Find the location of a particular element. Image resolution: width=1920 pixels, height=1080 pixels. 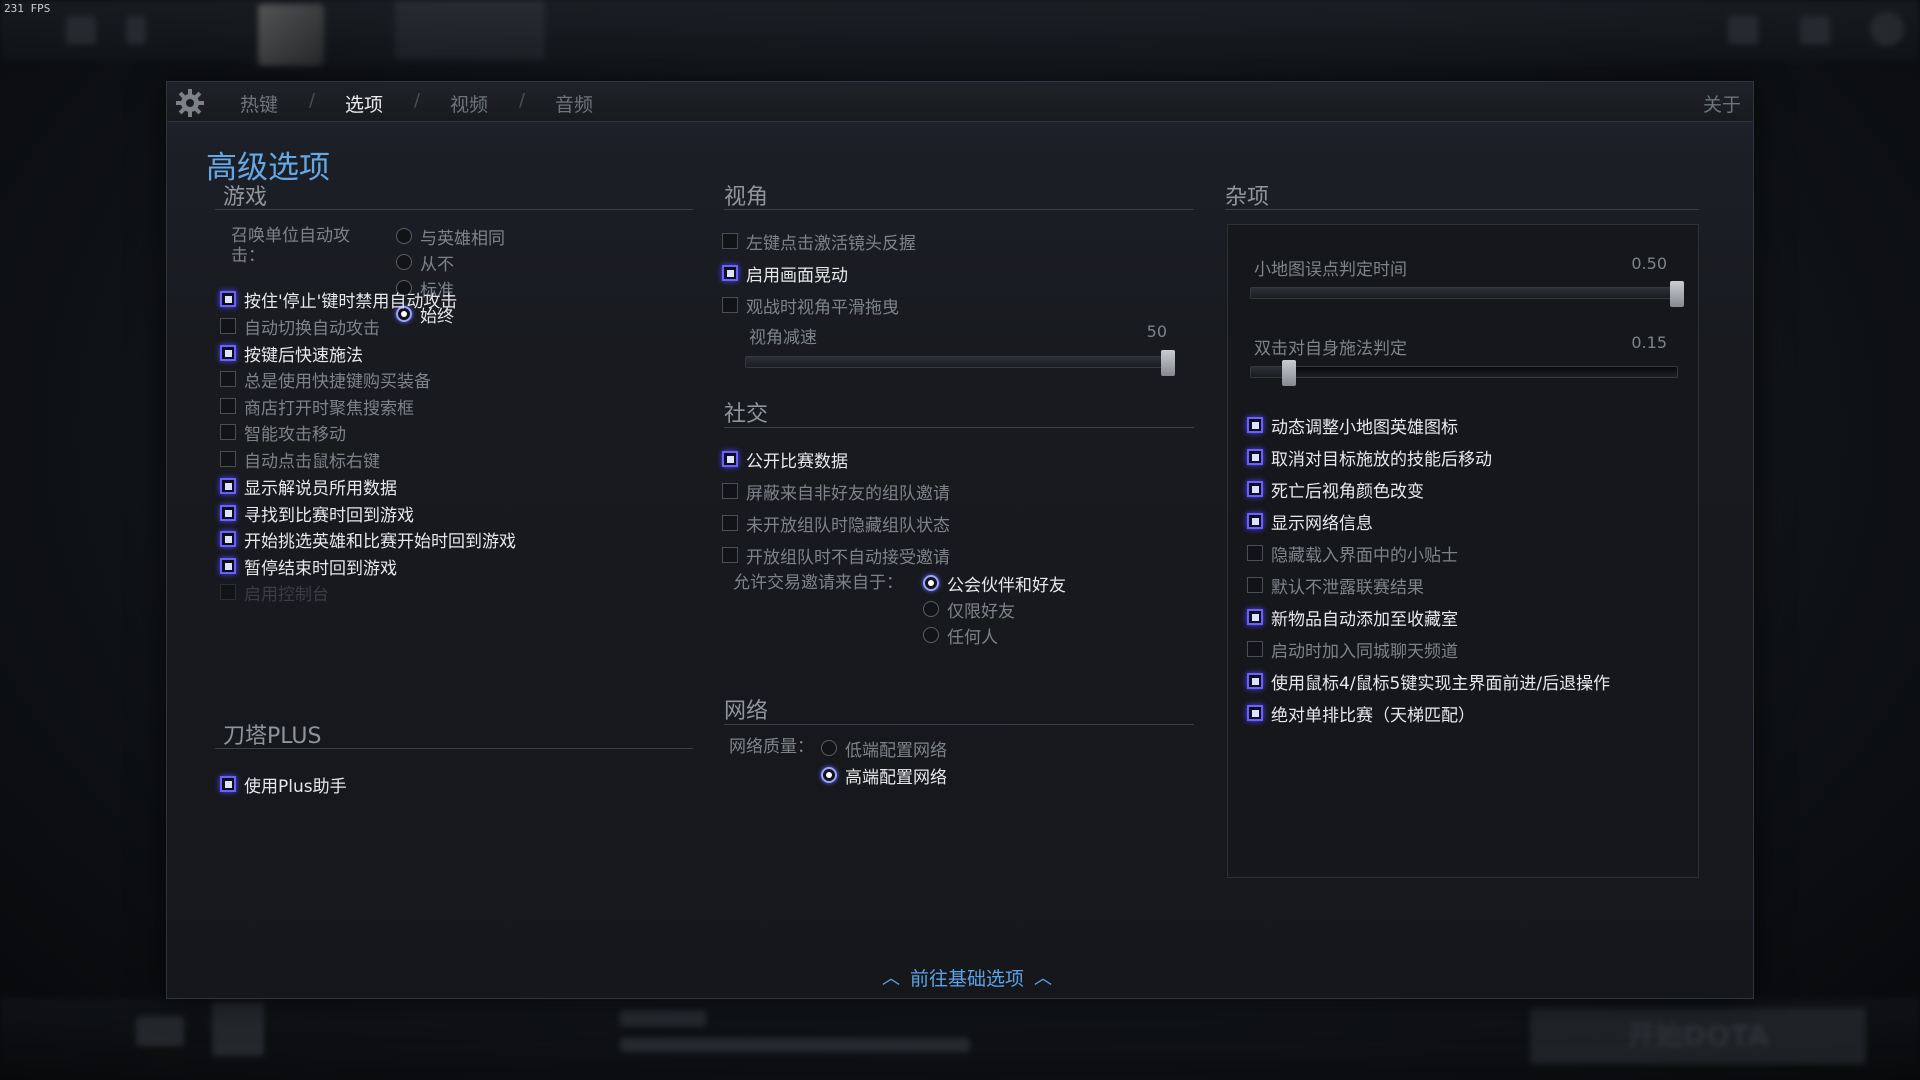

checkbox-label: 暂停结束时回到游戏 is located at coordinates (320, 568).